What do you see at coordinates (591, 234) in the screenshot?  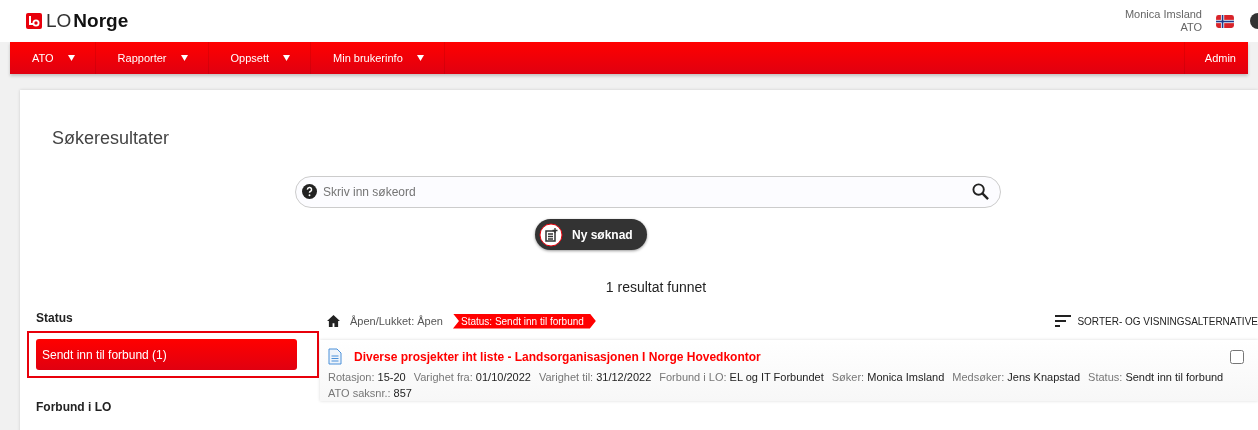 I see `new-application-button: Ny søknad` at bounding box center [591, 234].